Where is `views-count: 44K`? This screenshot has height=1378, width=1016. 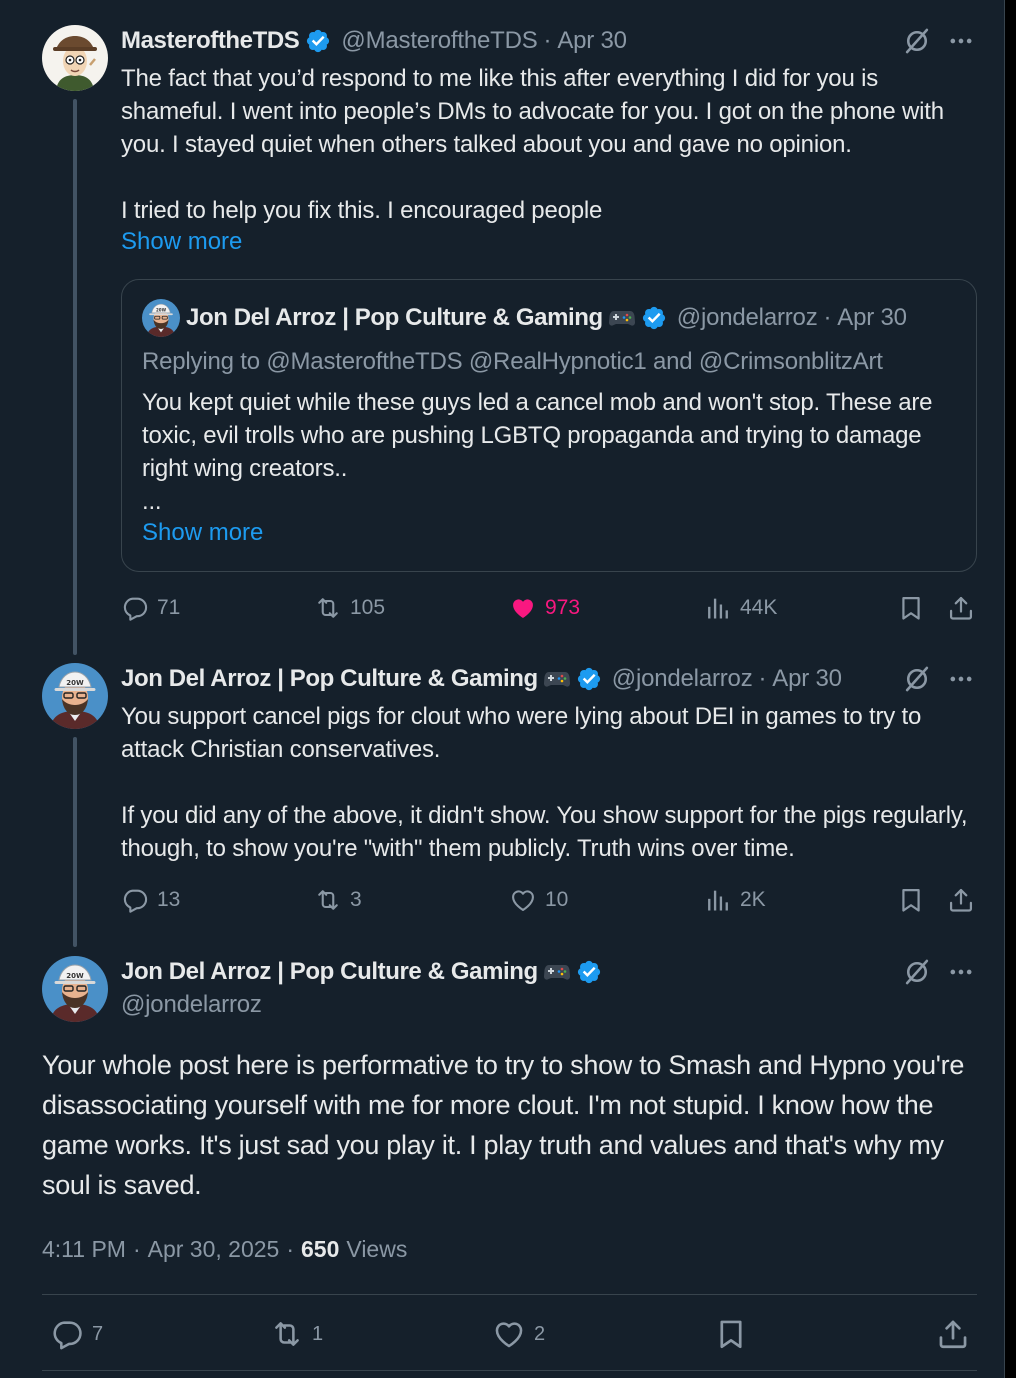
views-count: 44K is located at coordinates (759, 607).